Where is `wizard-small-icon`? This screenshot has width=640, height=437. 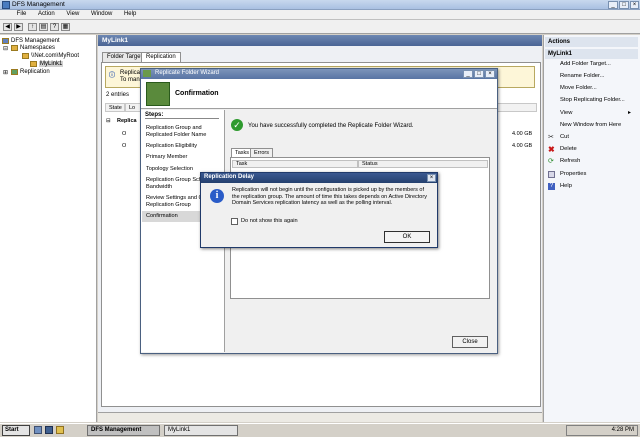
wizard-small-icon is located at coordinates (147, 73).